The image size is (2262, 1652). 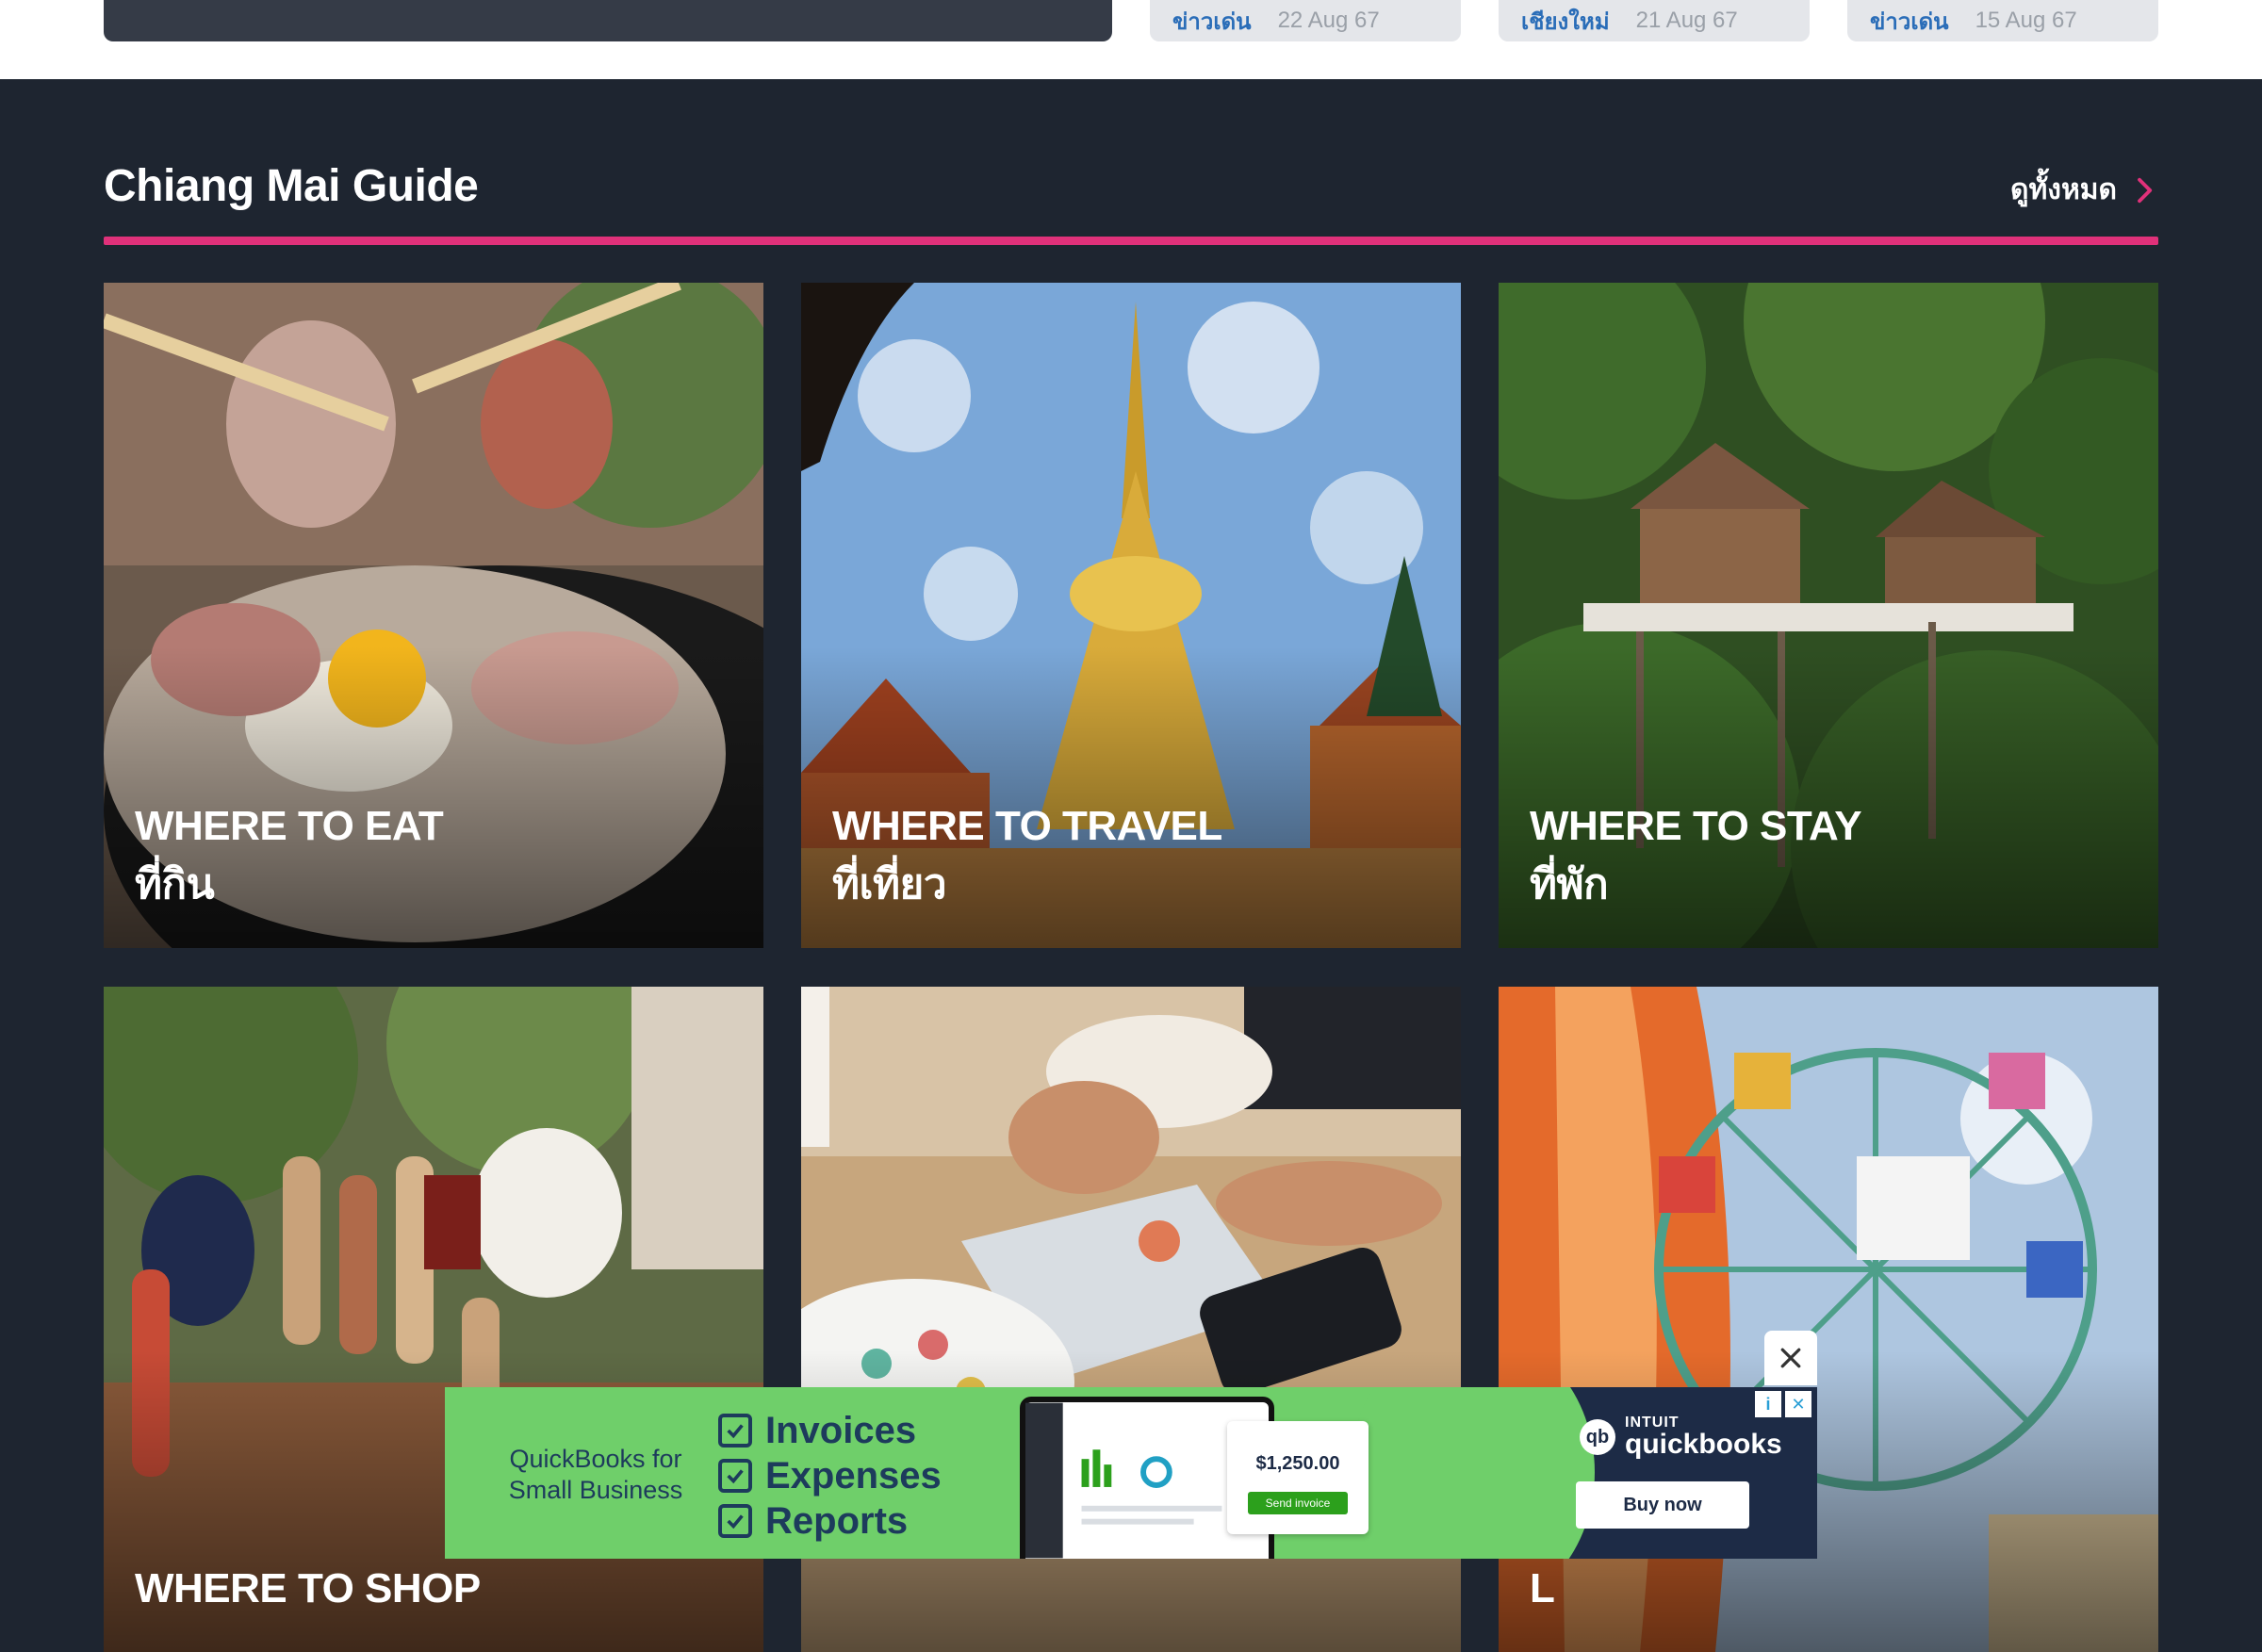 What do you see at coordinates (175, 885) in the screenshot?
I see `card-title-th: ที่กิน` at bounding box center [175, 885].